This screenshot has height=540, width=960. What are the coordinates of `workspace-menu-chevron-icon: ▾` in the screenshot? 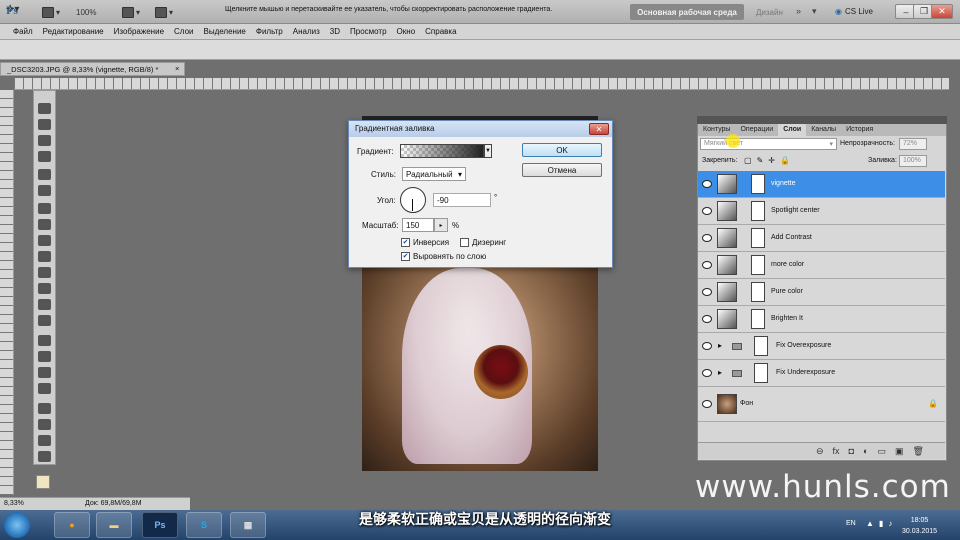 It's located at (814, 11).